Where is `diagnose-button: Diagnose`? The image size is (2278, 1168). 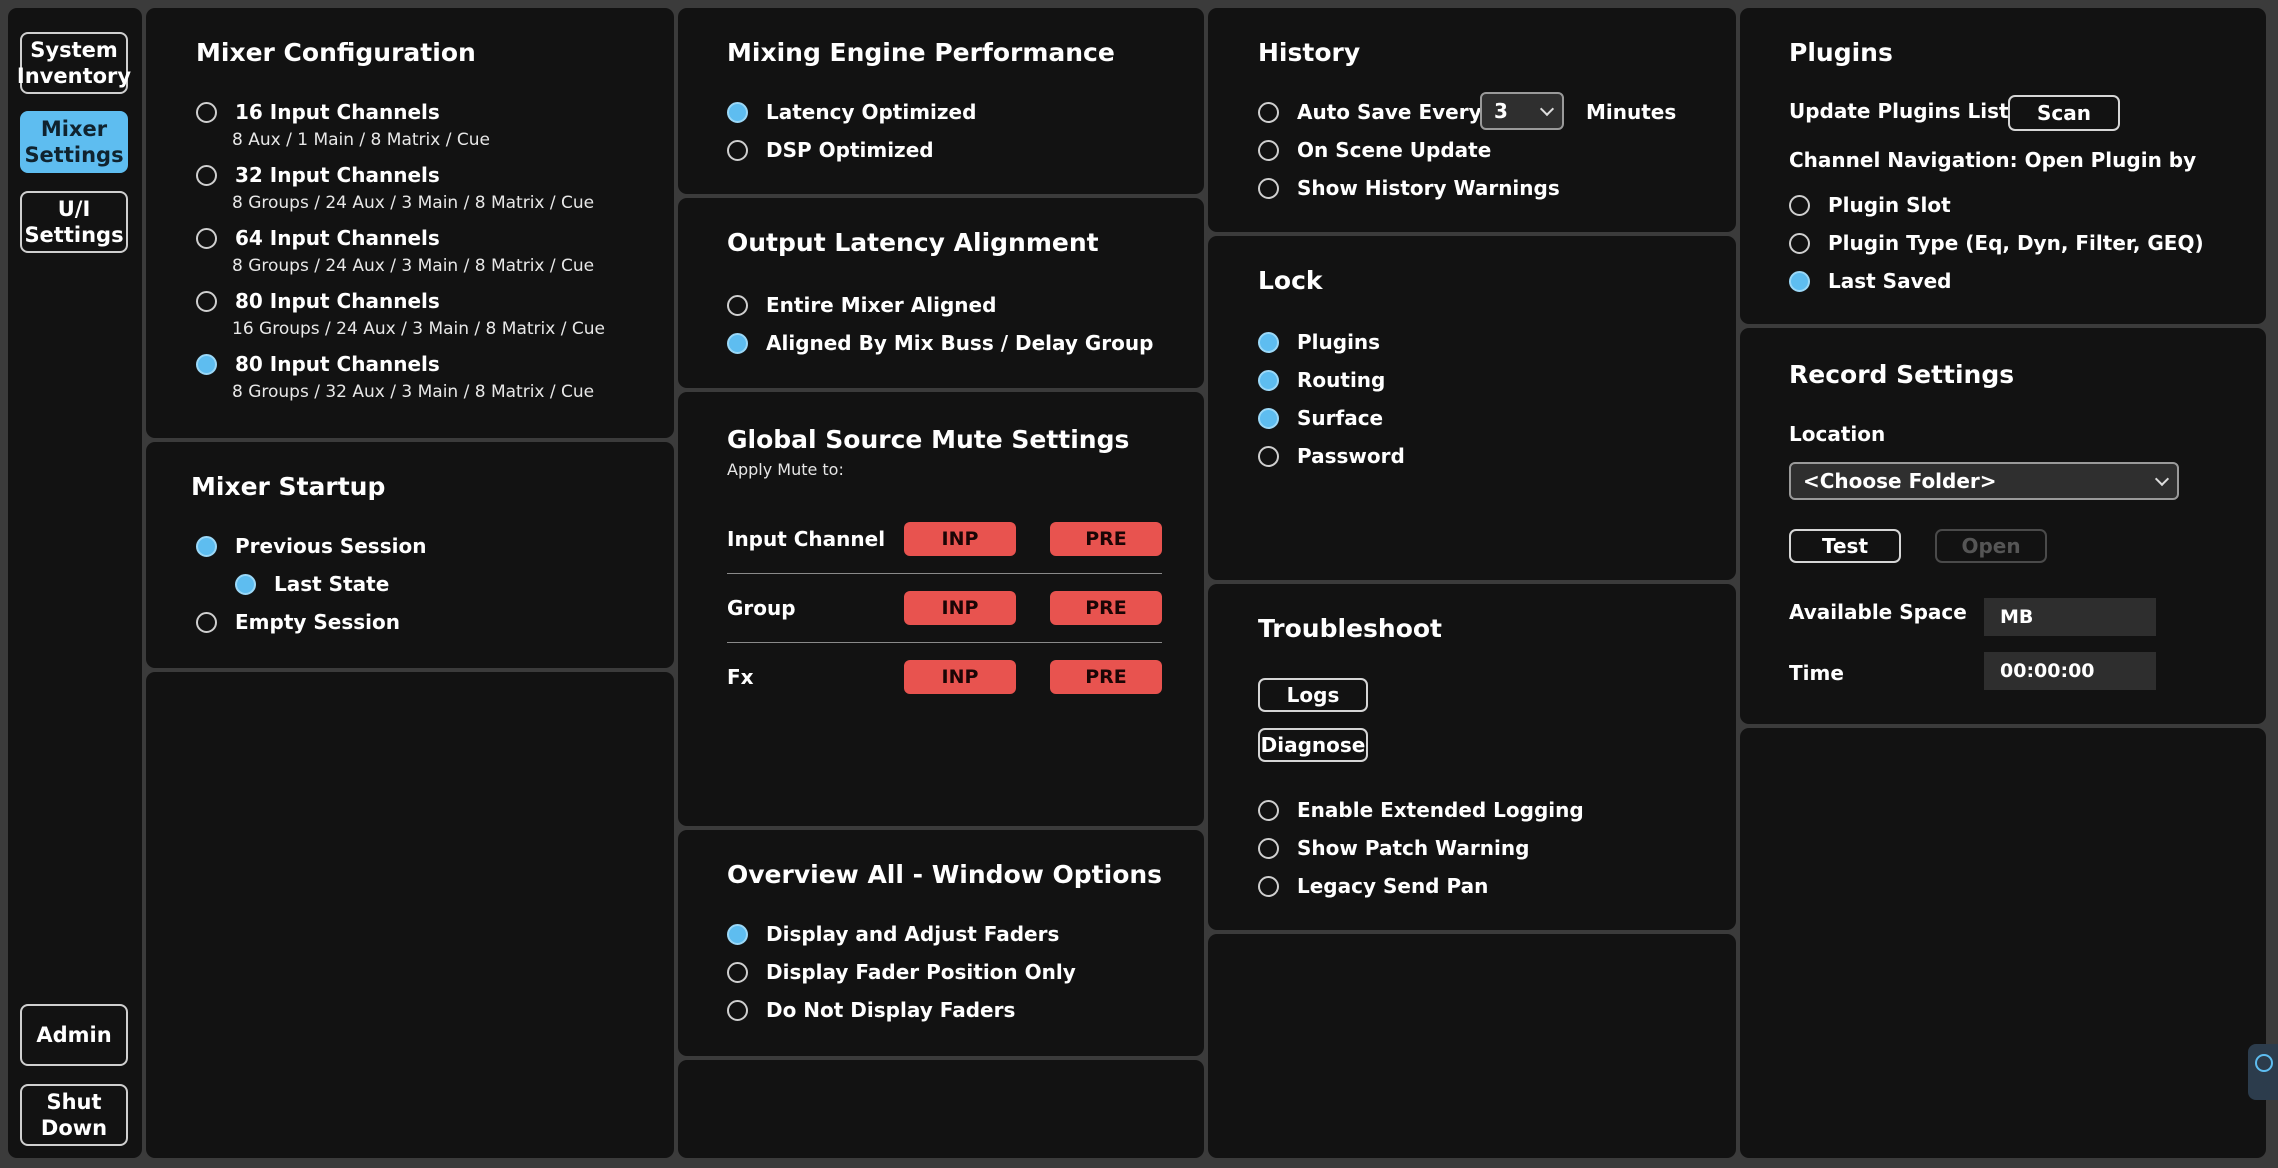
diagnose-button: Diagnose is located at coordinates (1313, 745).